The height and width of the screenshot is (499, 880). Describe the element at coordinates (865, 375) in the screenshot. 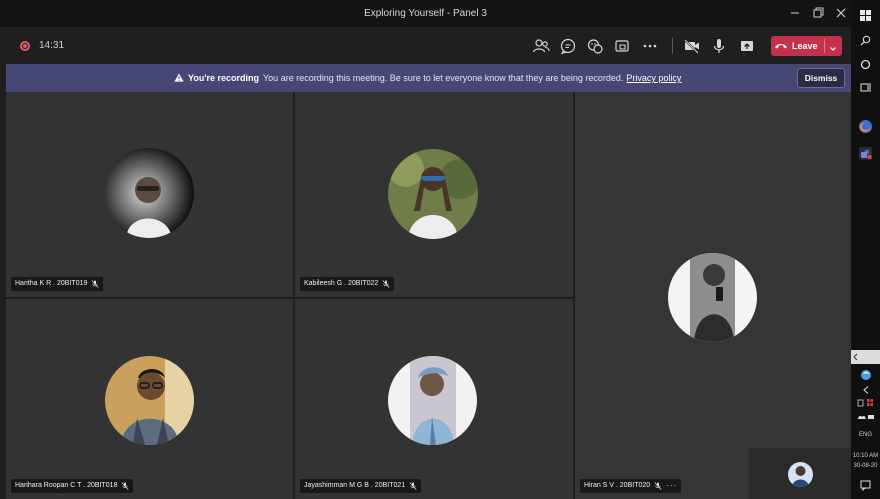

I see `weather-tray-icon` at that location.